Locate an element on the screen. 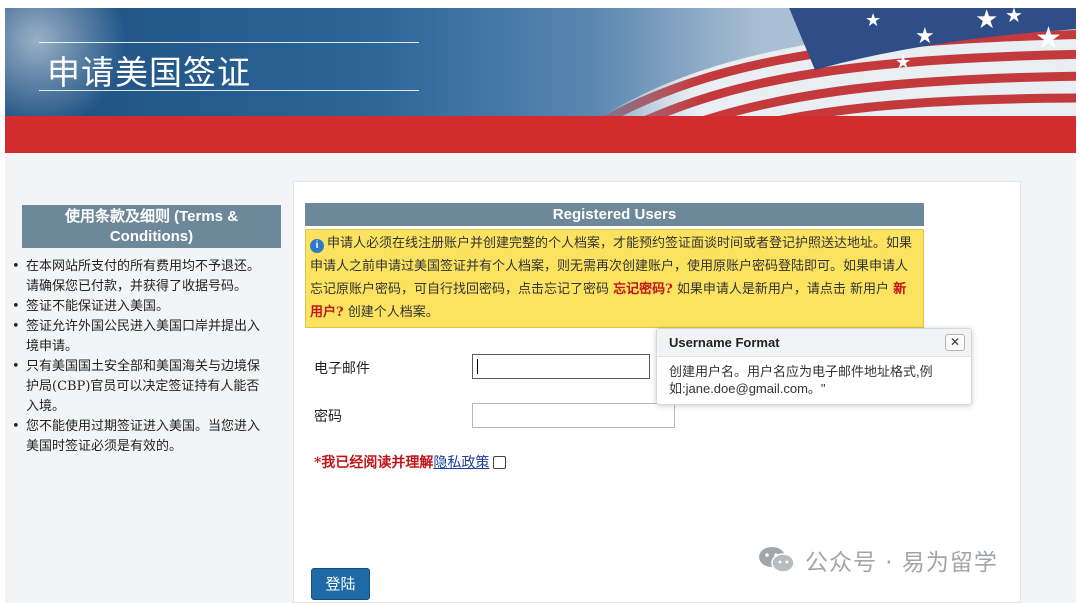  login-button: 登陆 is located at coordinates (340, 584).